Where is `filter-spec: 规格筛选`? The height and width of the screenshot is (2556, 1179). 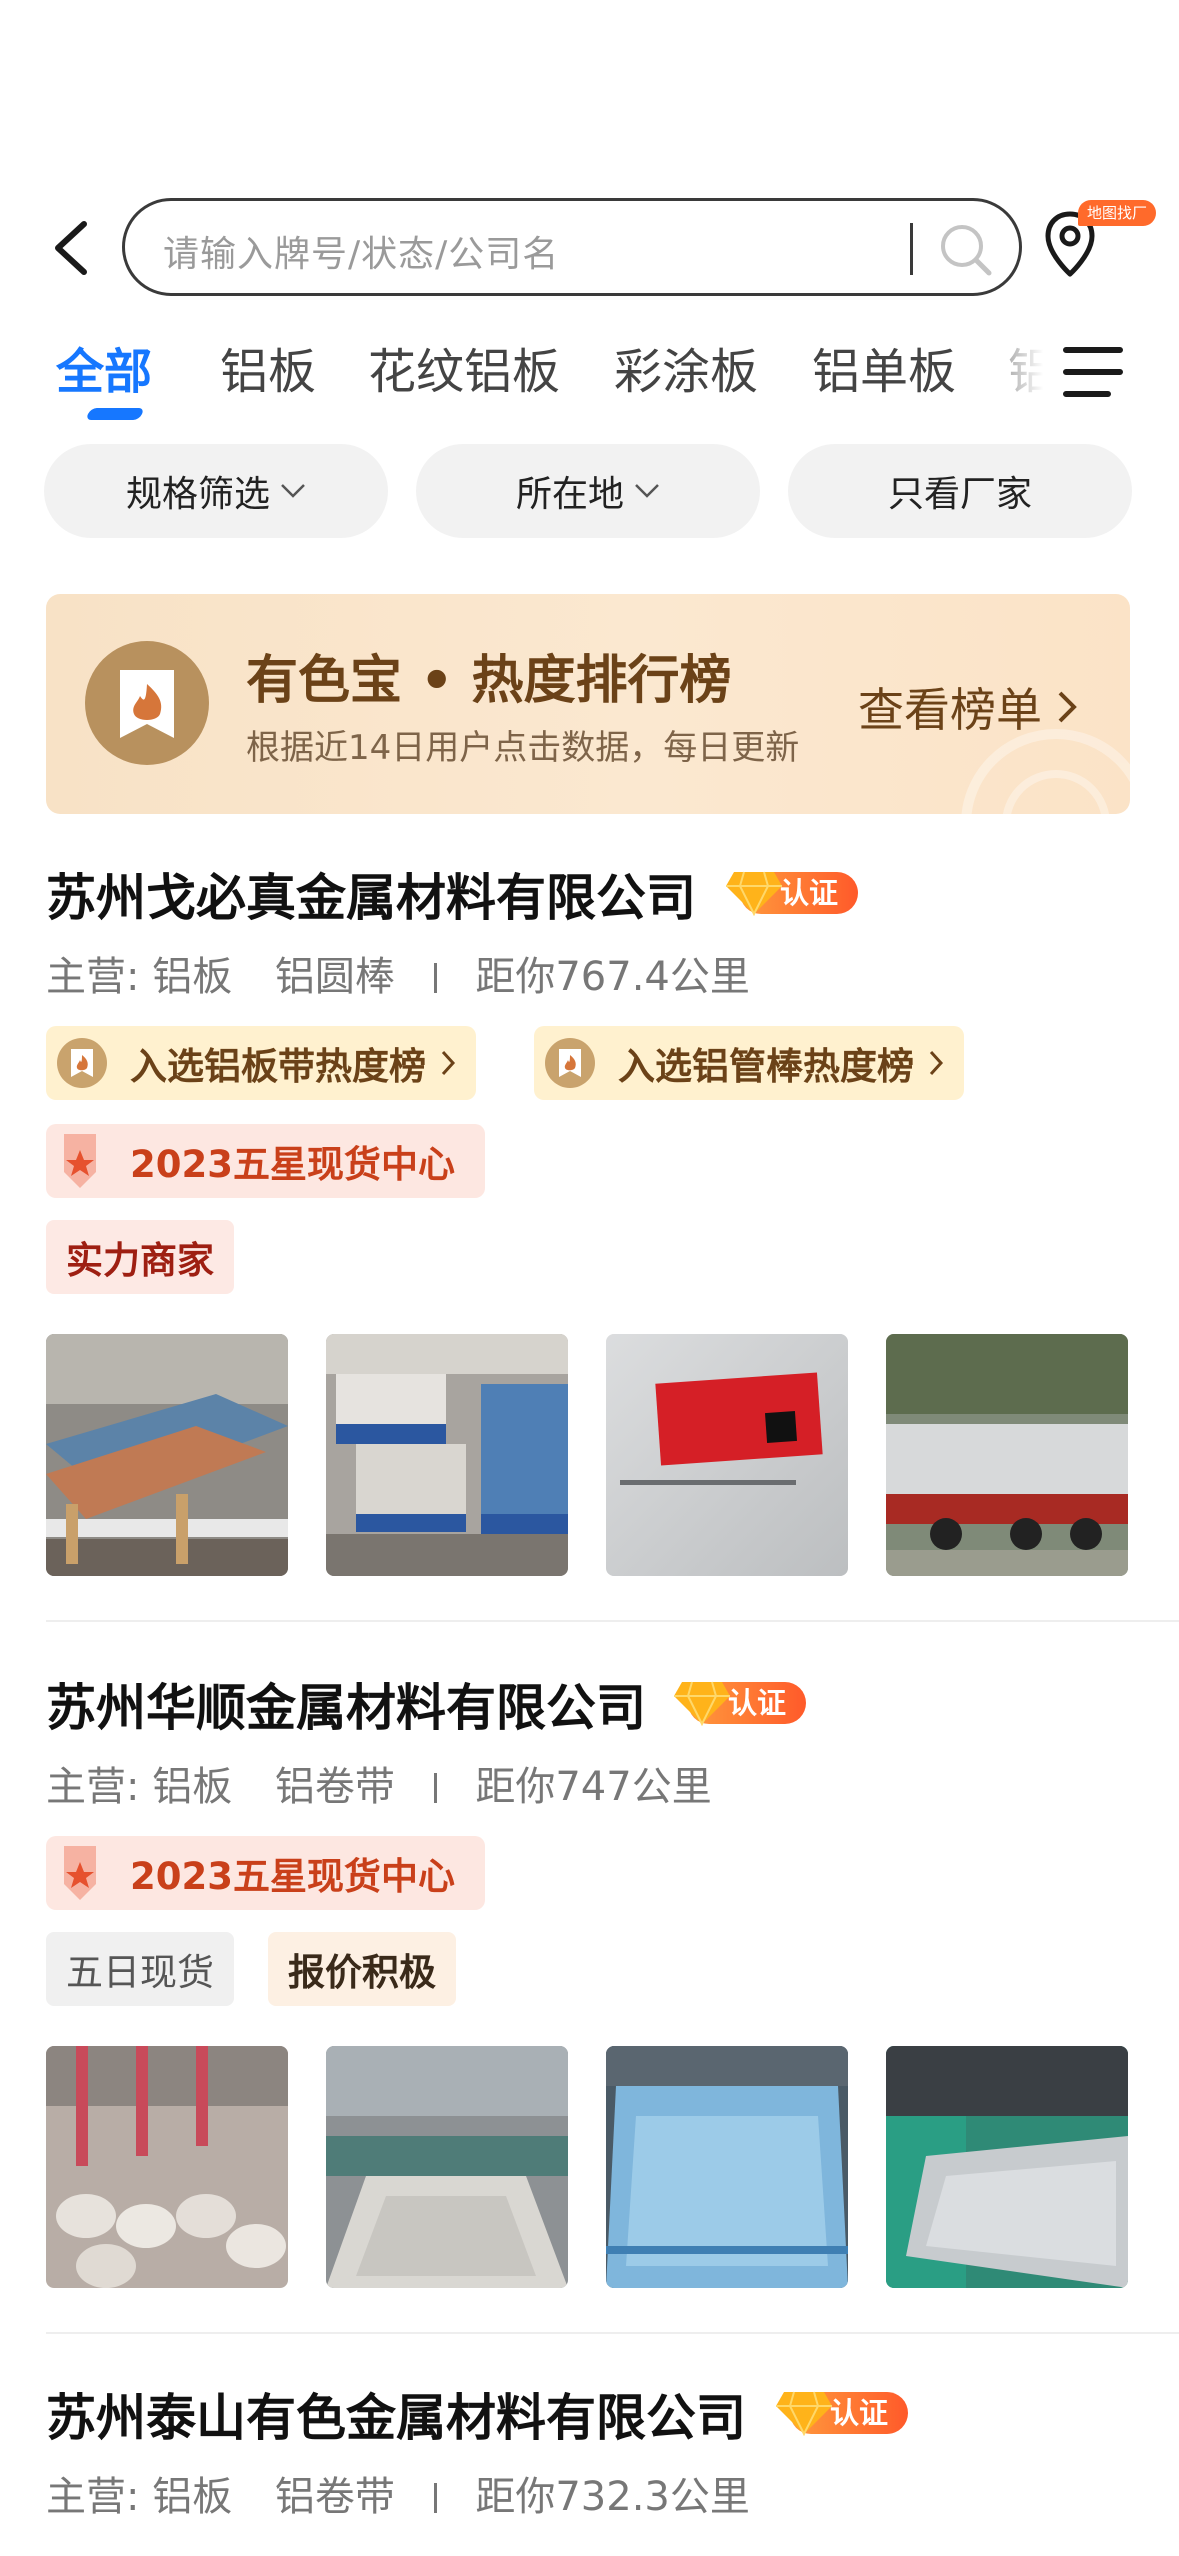 filter-spec: 规格筛选 is located at coordinates (216, 491).